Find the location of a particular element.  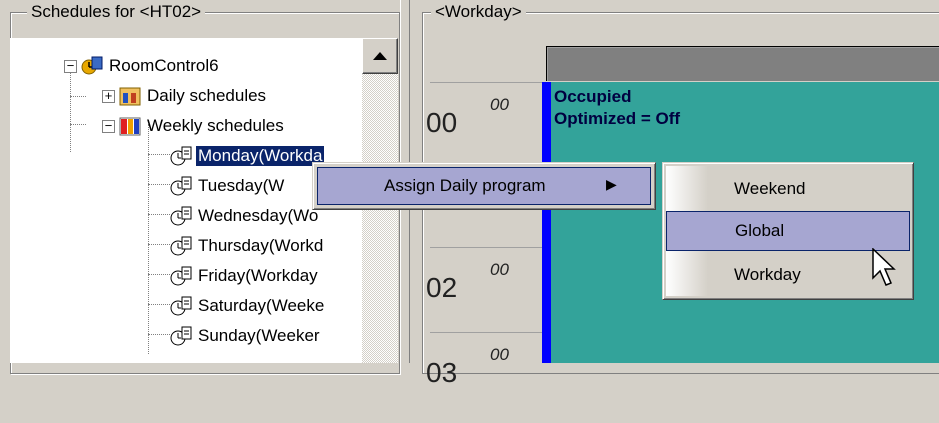

tree-item-daily-schedules: + Daily schedules is located at coordinates (185, 96).